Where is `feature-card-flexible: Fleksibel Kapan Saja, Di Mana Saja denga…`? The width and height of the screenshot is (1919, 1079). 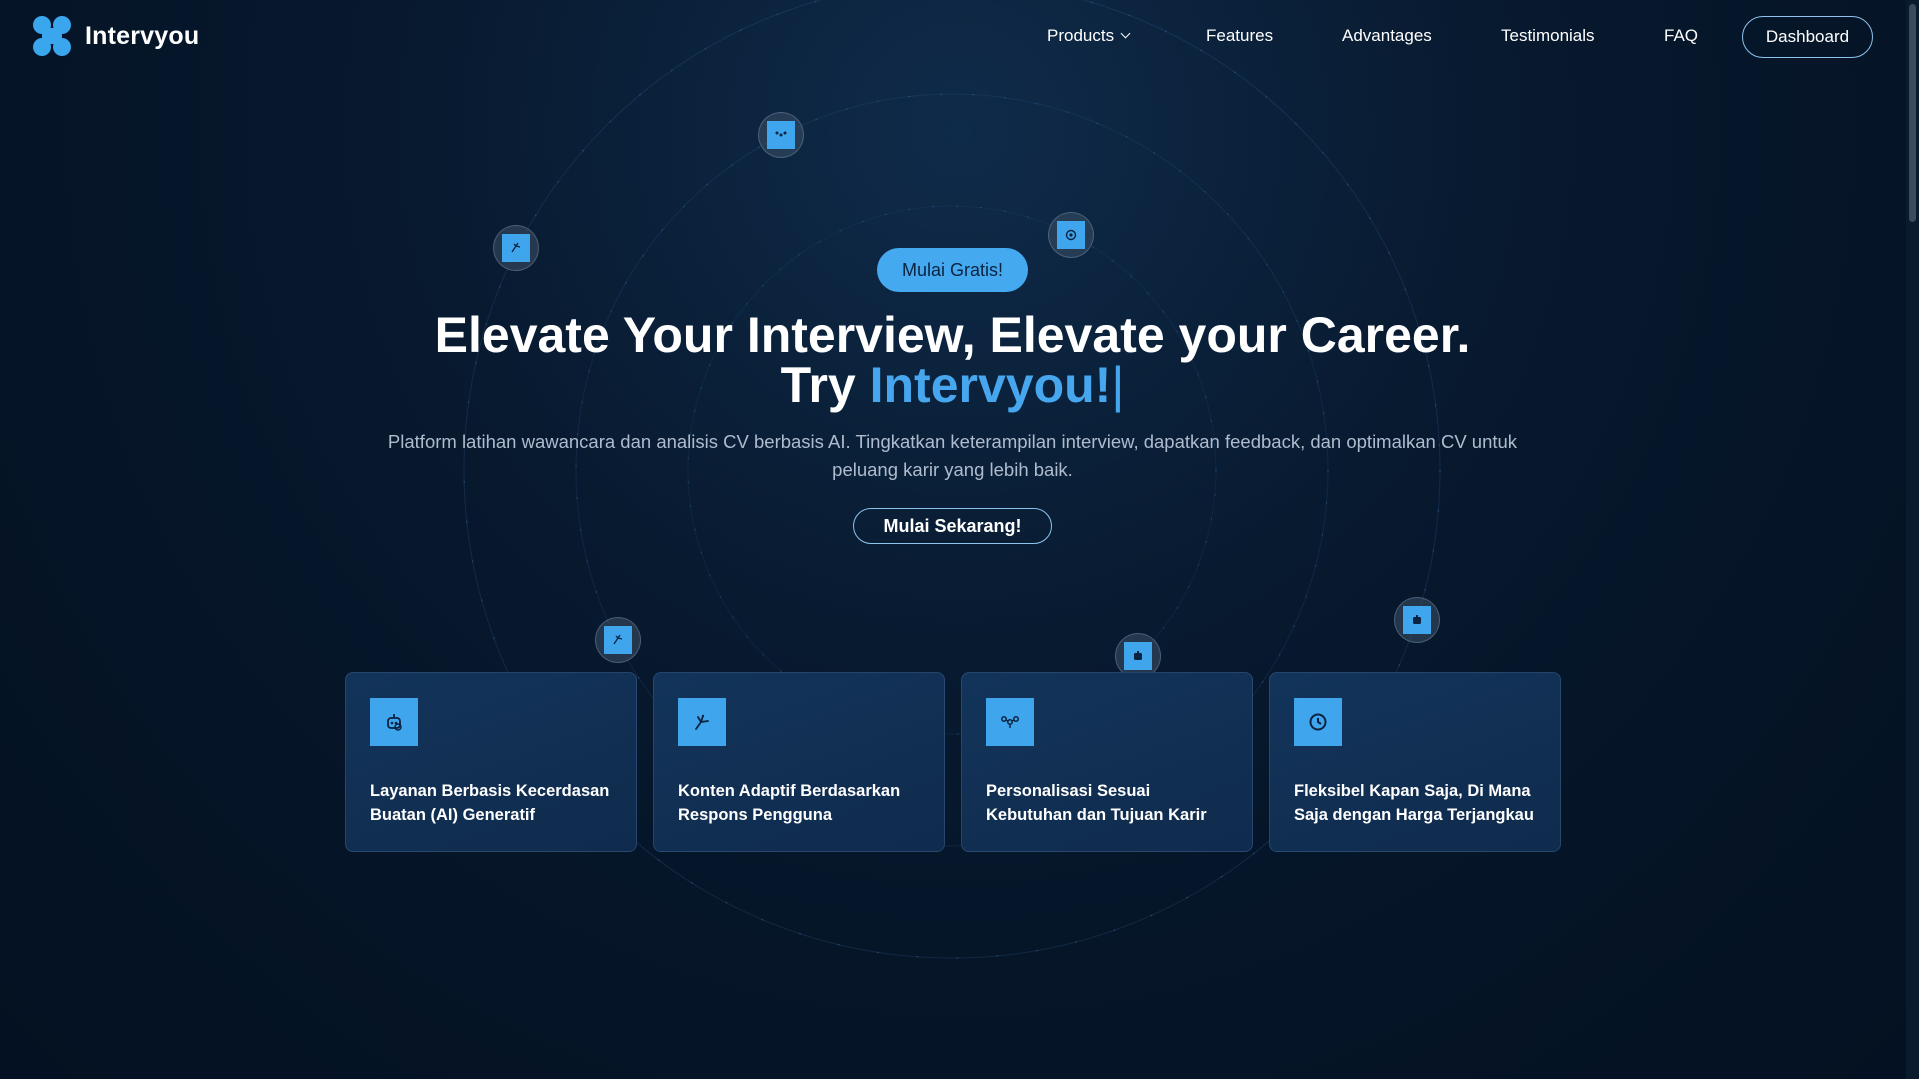
feature-card-flexible: Fleksibel Kapan Saja, Di Mana Saja denga… is located at coordinates (1415, 762).